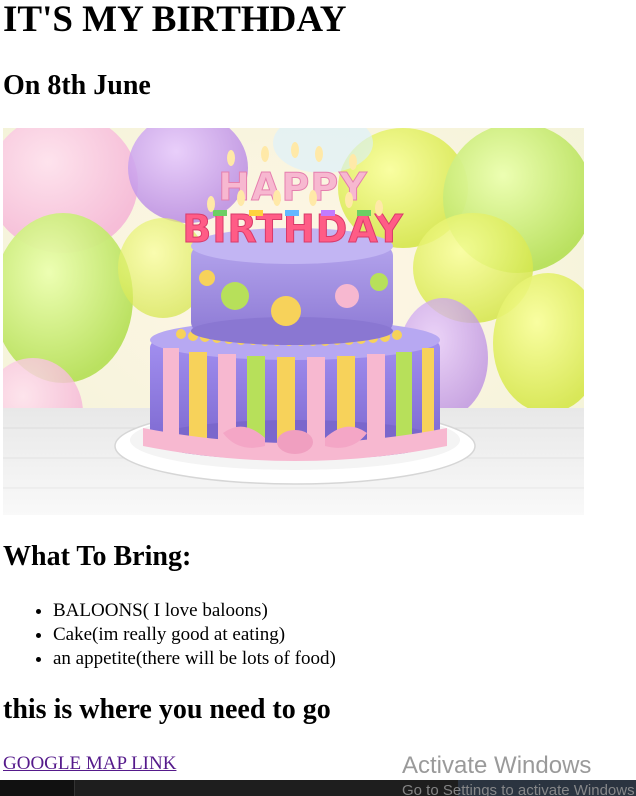  What do you see at coordinates (89, 764) in the screenshot?
I see `google-map-link: GOOGLE MAP LINK` at bounding box center [89, 764].